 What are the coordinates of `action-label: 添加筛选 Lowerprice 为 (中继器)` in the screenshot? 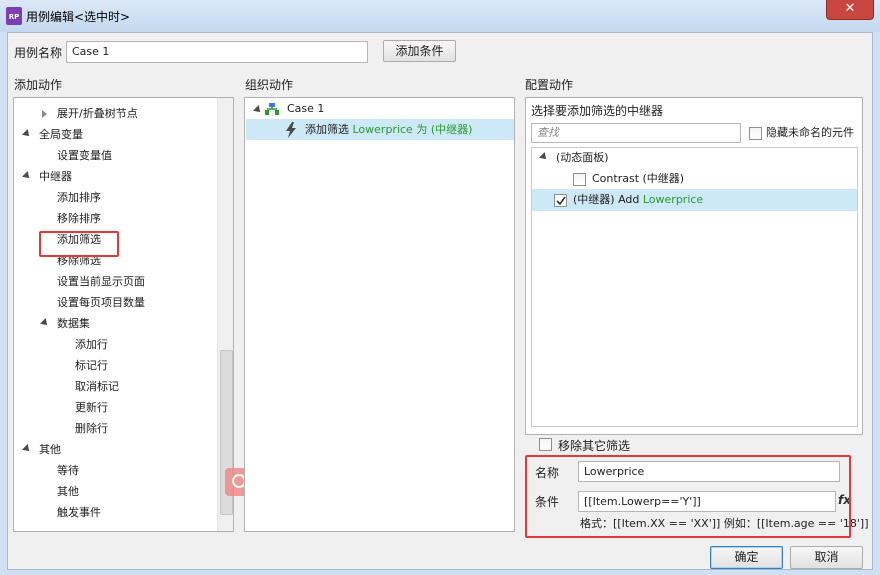 It's located at (389, 129).